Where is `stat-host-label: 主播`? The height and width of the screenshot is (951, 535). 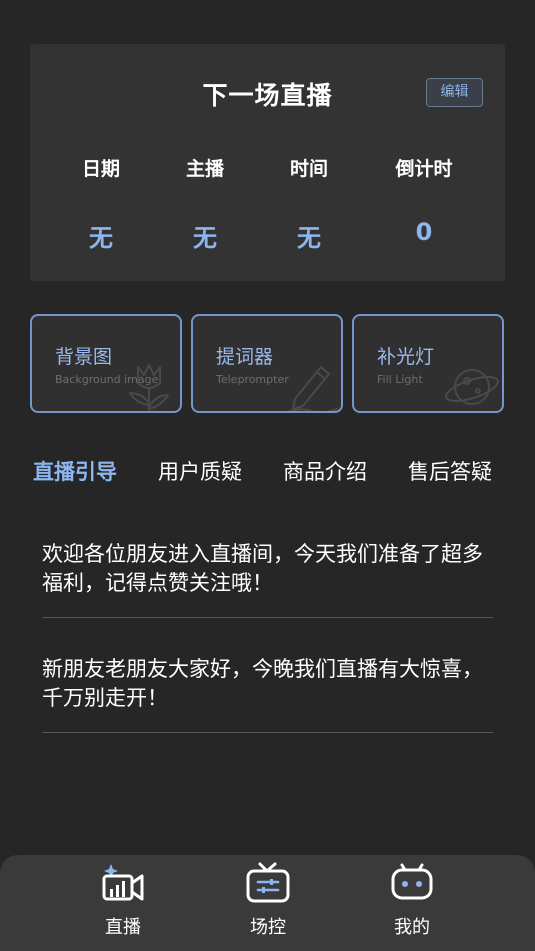 stat-host-label: 主播 is located at coordinates (204, 169).